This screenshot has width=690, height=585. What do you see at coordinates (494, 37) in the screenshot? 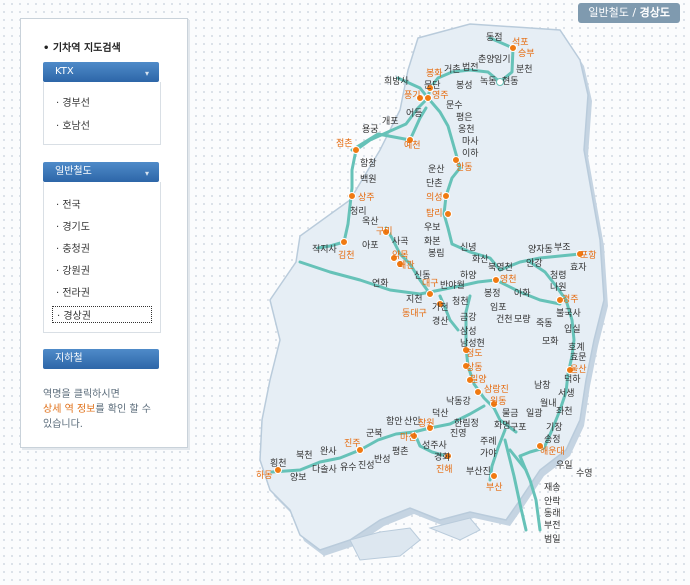
I see `station-label: 동점` at bounding box center [494, 37].